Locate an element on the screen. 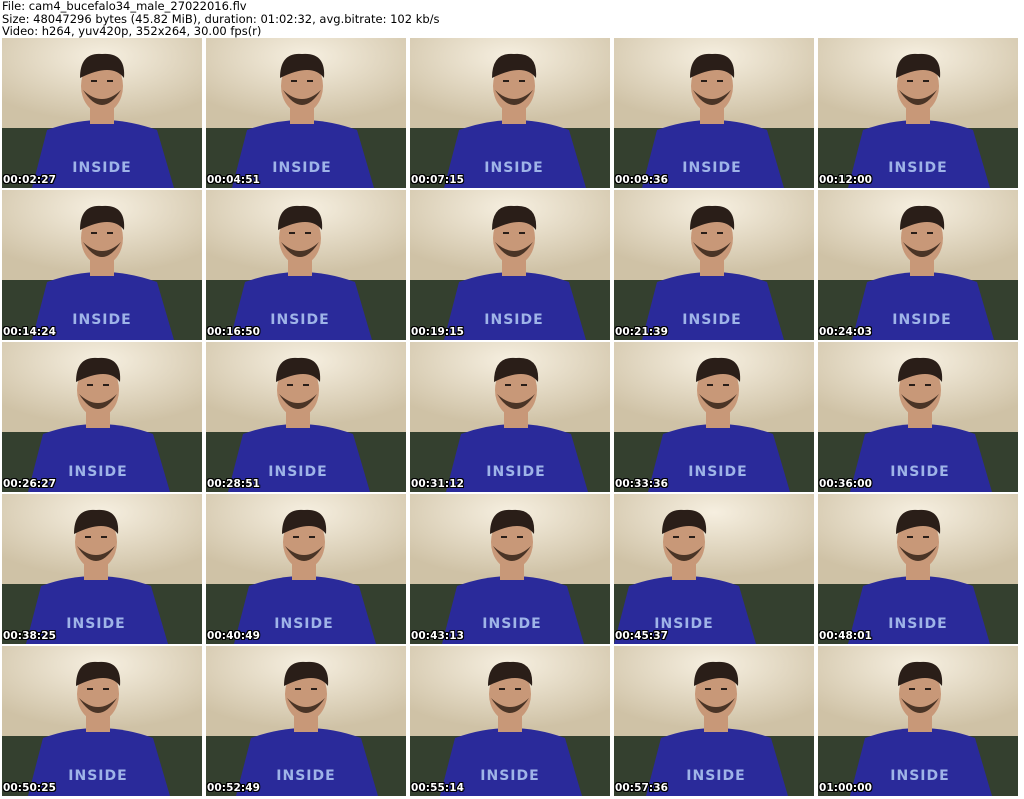  video-thumbnail: INSIDE 00:09:36 is located at coordinates (714, 113).